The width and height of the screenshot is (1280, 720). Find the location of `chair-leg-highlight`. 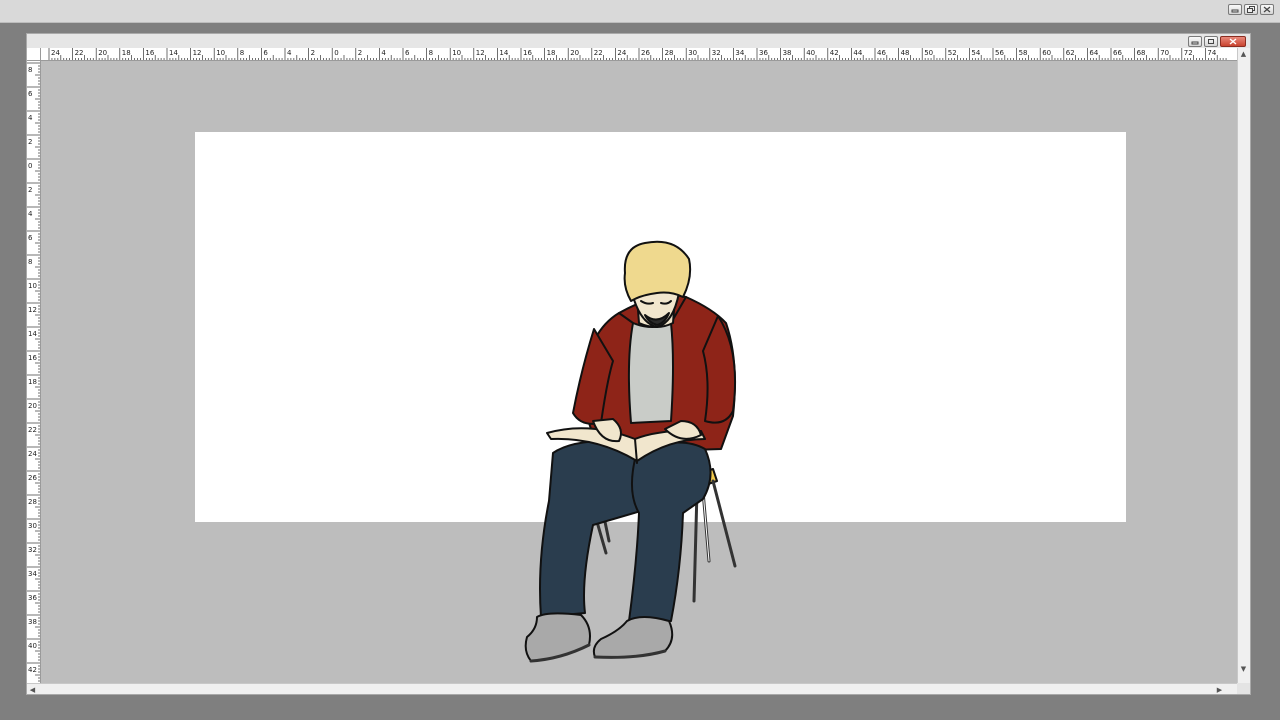

chair-leg-highlight is located at coordinates (706, 526).